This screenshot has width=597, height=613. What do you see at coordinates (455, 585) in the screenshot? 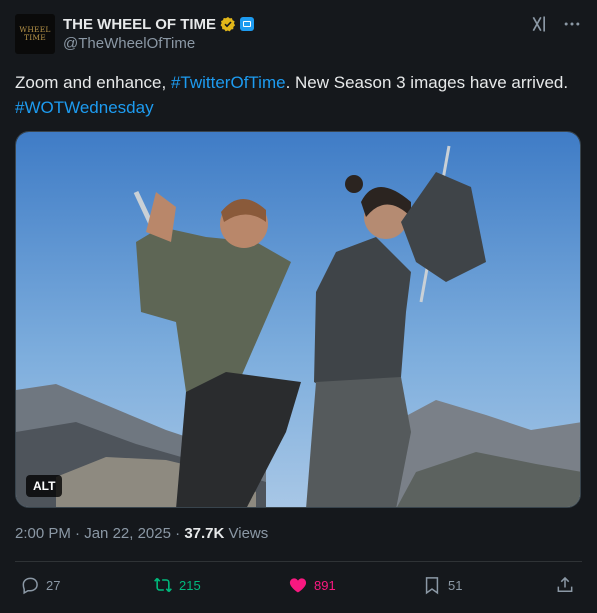
I see `bookmark-count: 51` at bounding box center [455, 585].